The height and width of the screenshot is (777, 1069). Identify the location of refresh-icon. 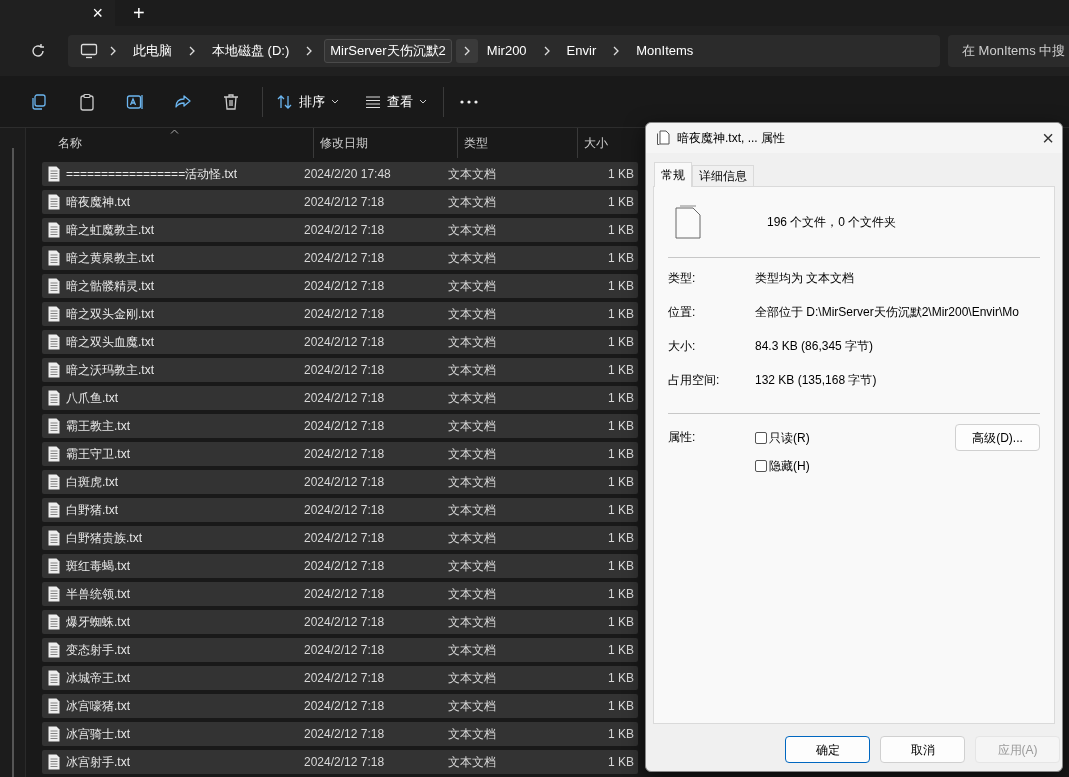
(38, 51).